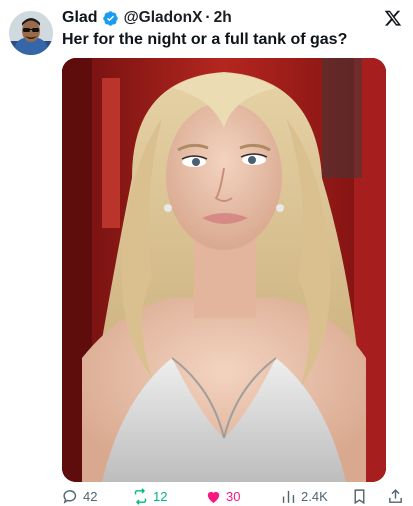  I want to click on like-count: 30, so click(233, 496).